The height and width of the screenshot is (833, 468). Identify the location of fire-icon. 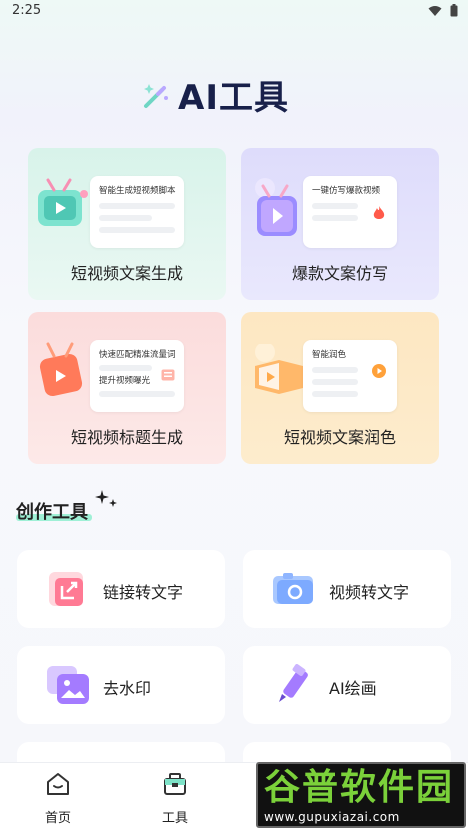
(379, 212).